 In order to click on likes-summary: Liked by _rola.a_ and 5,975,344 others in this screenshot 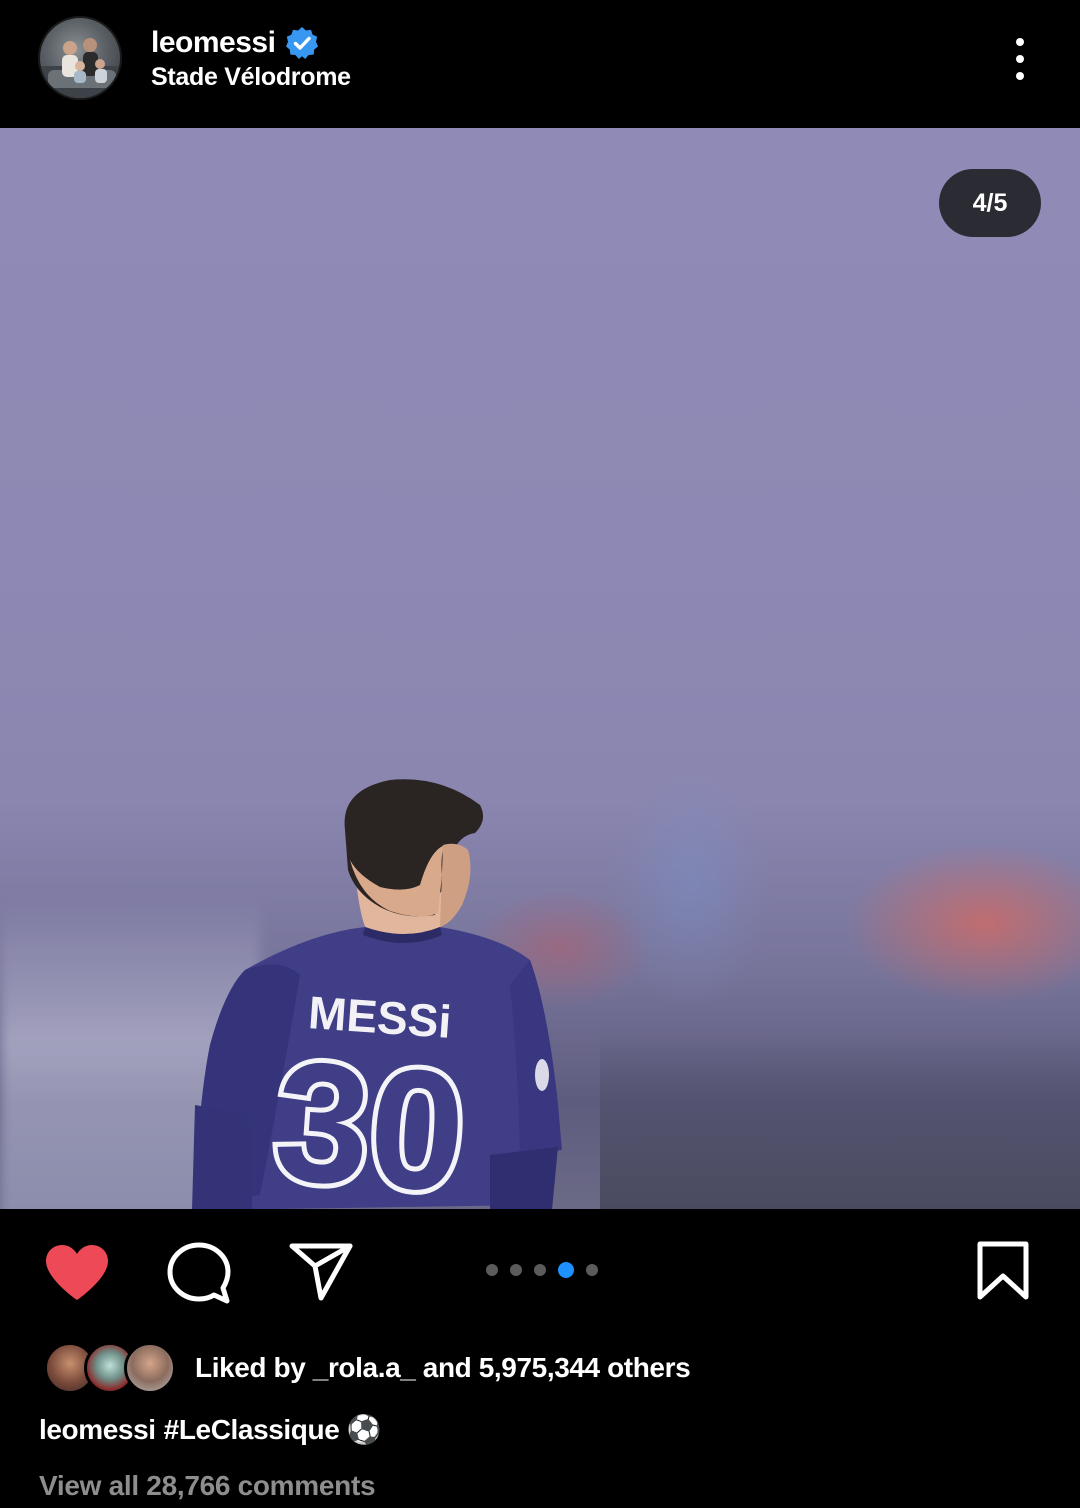, I will do `click(443, 1368)`.